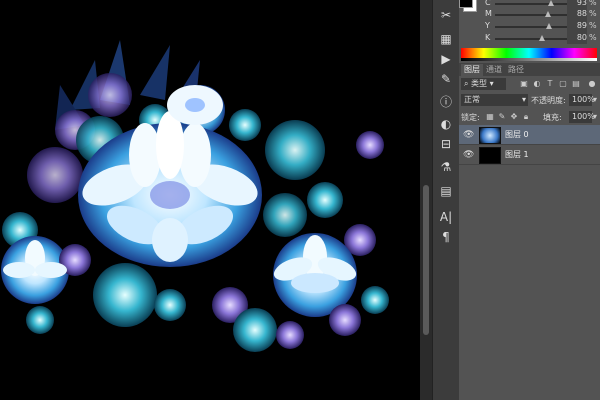  Describe the element at coordinates (550, 84) in the screenshot. I see `filter-type-icon: T` at that location.